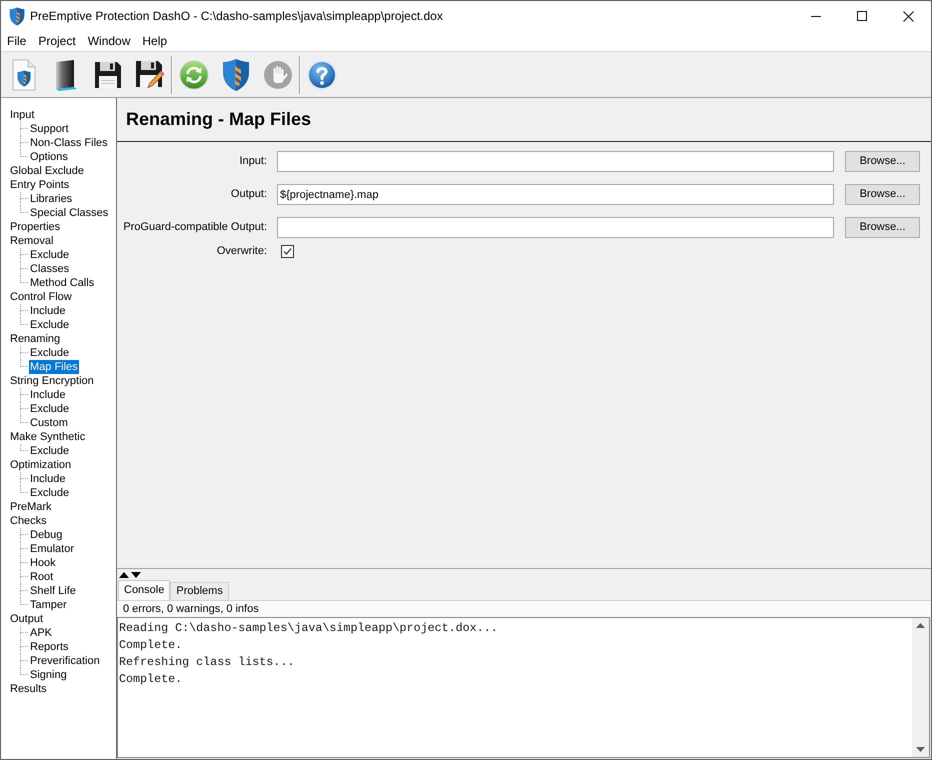 The width and height of the screenshot is (932, 760). I want to click on app-shield-icon, so click(17, 16).